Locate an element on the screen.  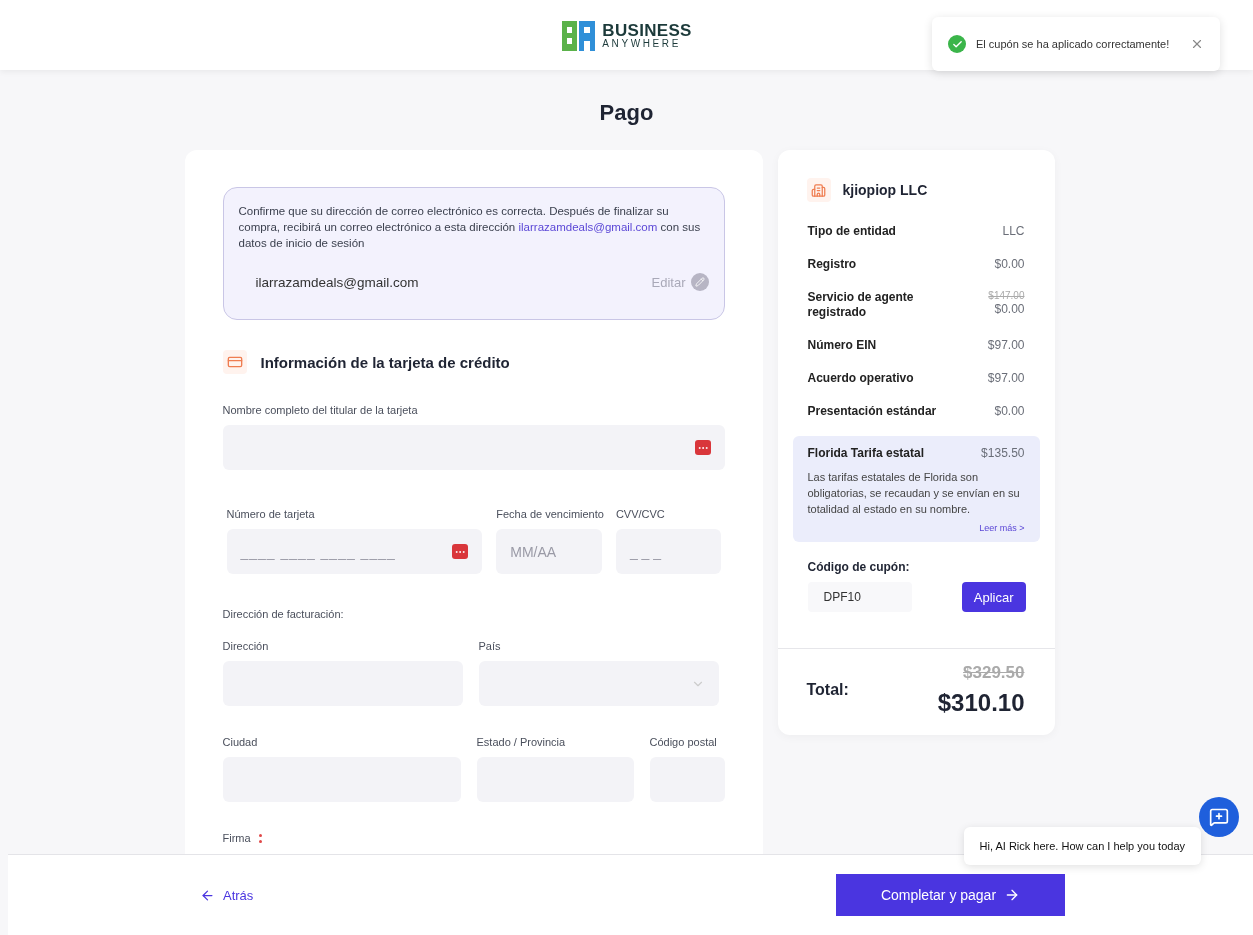
field-label: Dirección is located at coordinates (246, 646).